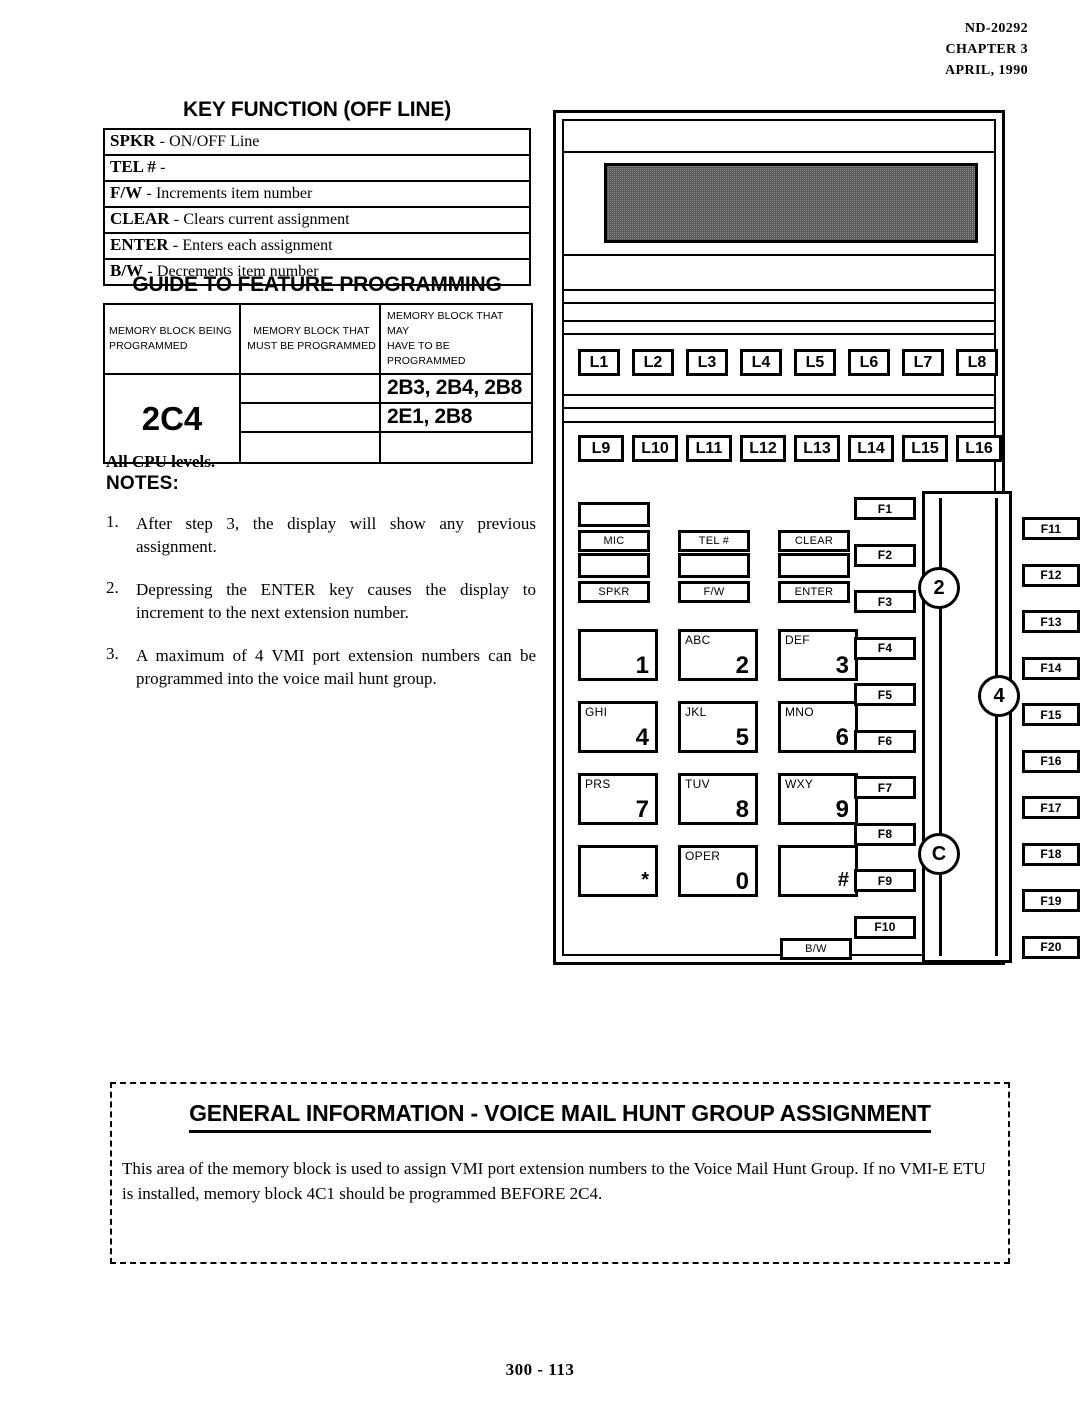 The height and width of the screenshot is (1405, 1080). I want to click on keypad-key-8: TUV 8, so click(718, 799).